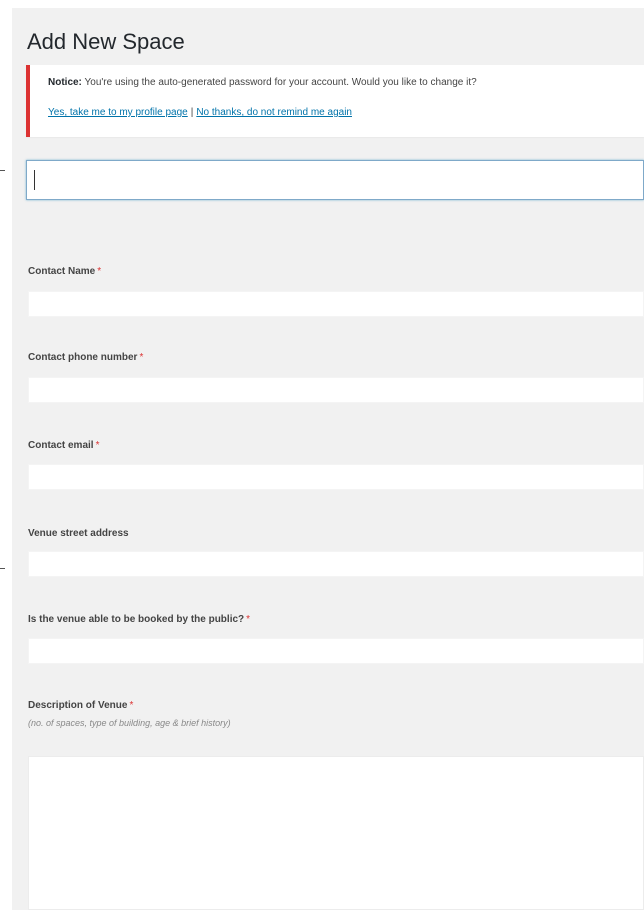 This screenshot has height=910, width=644. I want to click on contact-phone-label: Contact phone number *, so click(85, 357).